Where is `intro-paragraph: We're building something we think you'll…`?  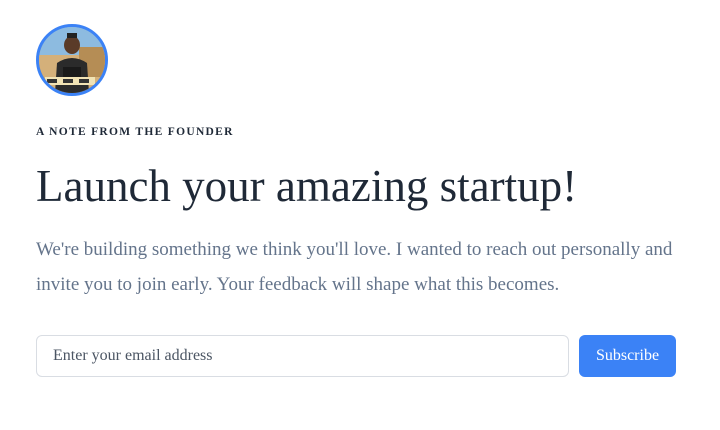
intro-paragraph: We're building something we think you'll… is located at coordinates (354, 267).